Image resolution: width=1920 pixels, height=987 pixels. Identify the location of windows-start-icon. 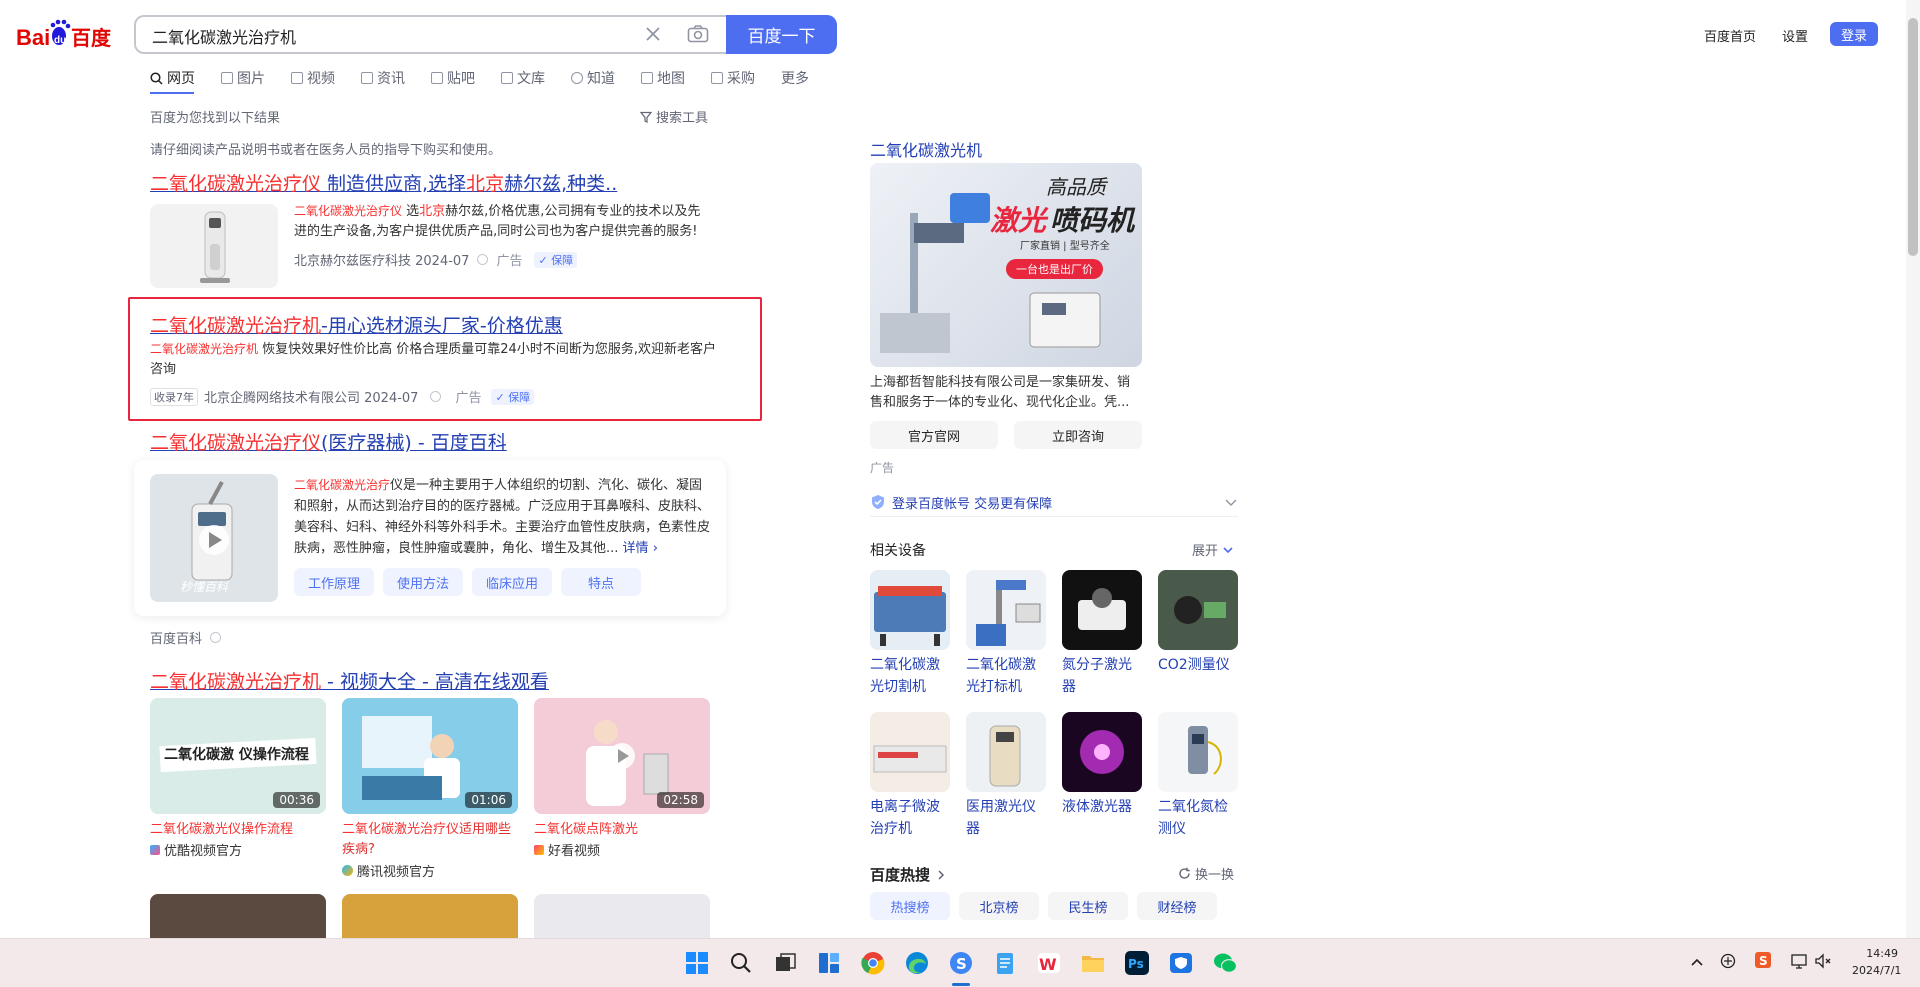
(697, 963).